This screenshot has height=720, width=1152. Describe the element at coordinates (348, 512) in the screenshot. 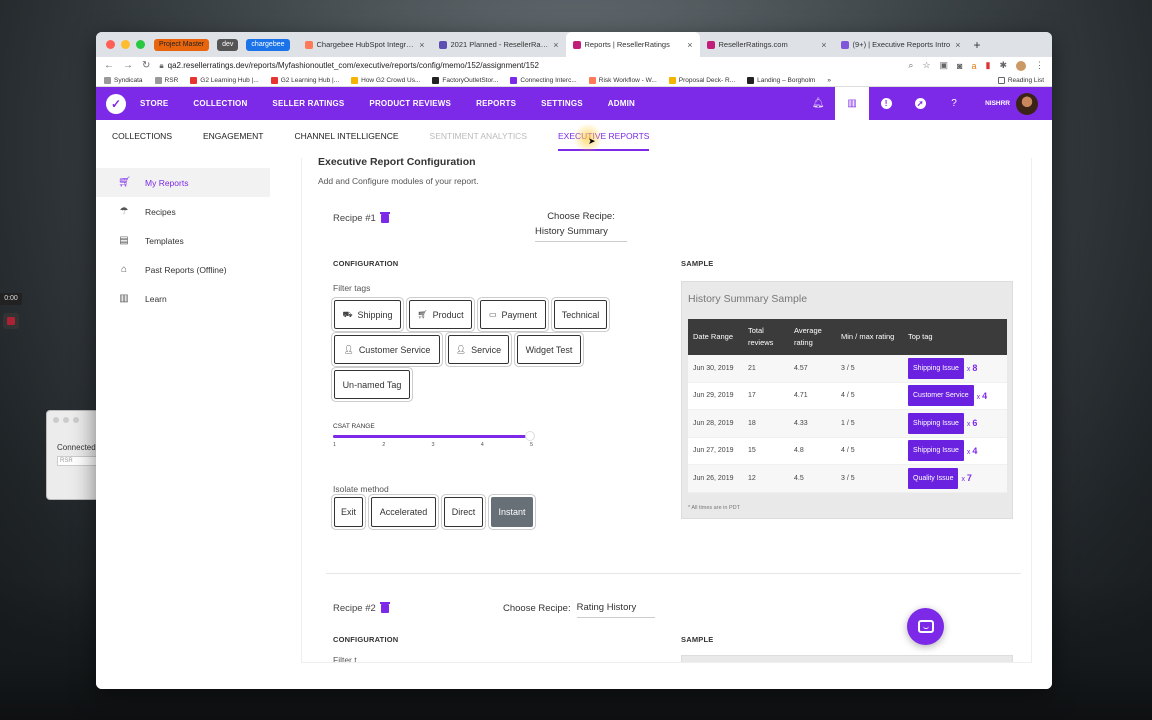

I see `isolate-exit-button: Exit` at that location.